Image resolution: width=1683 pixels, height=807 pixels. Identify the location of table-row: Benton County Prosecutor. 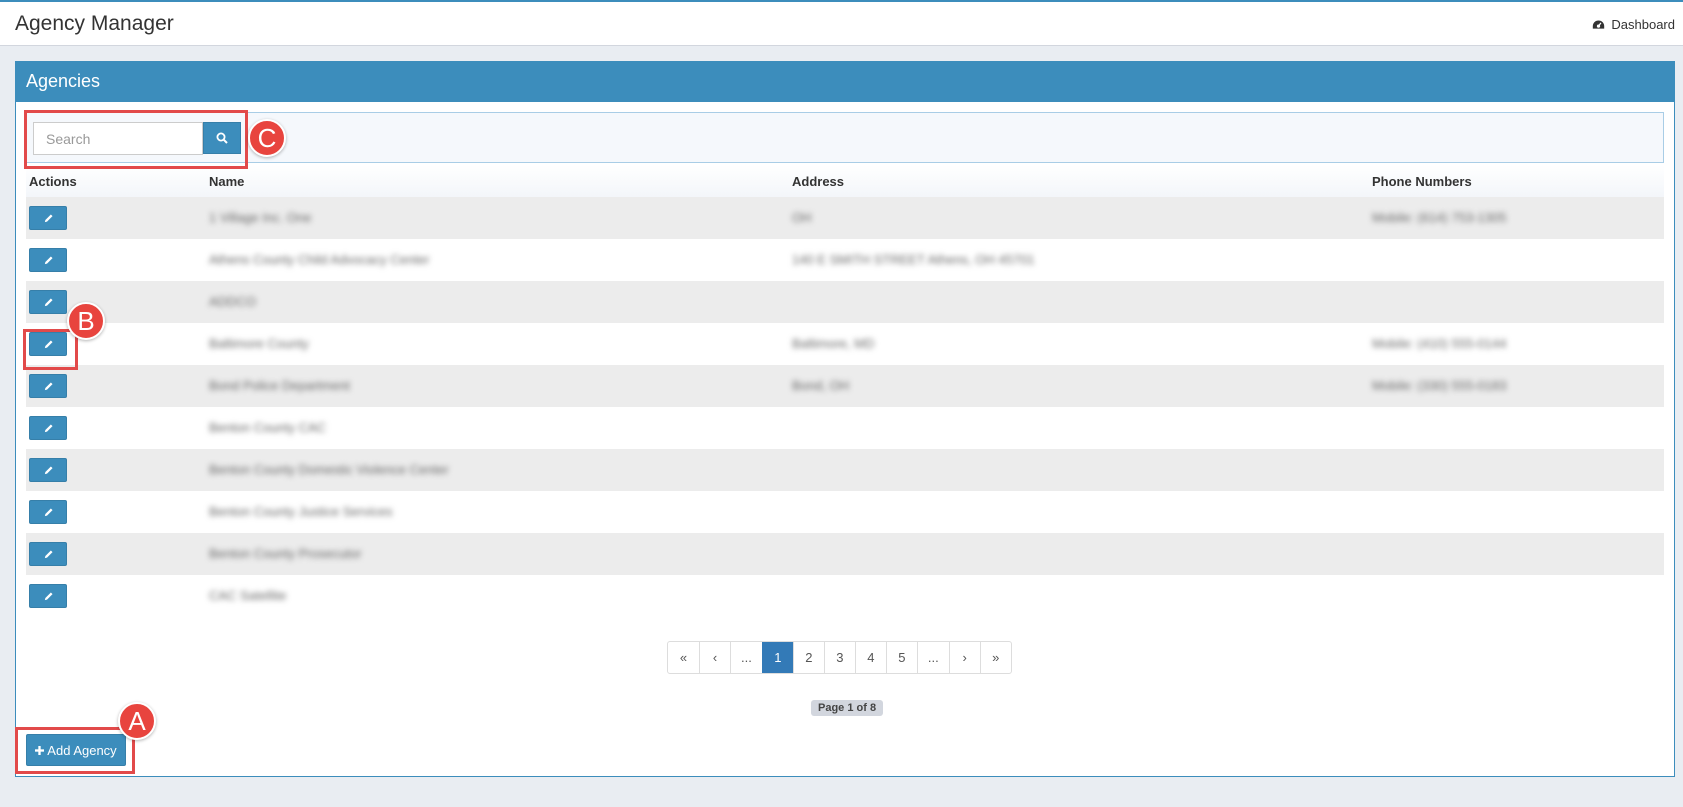
(845, 554).